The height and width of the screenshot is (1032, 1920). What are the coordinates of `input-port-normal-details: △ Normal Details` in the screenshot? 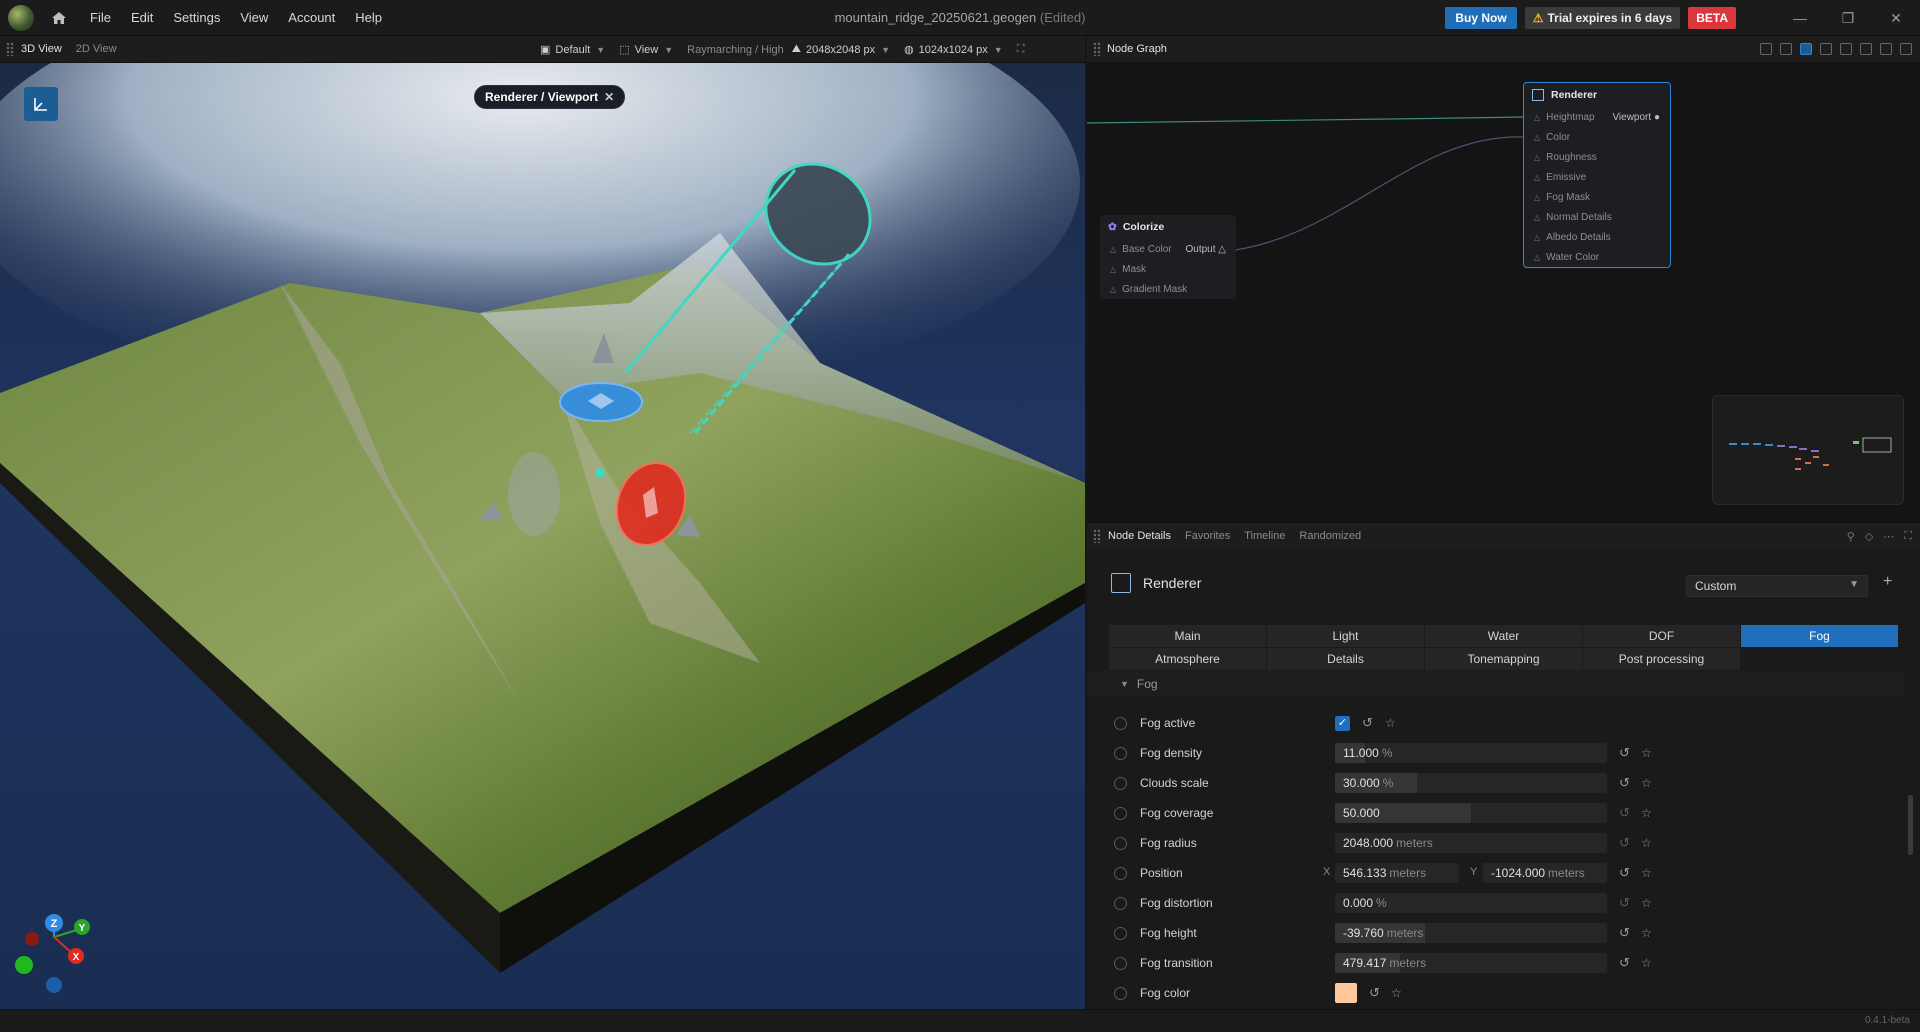 It's located at (1597, 217).